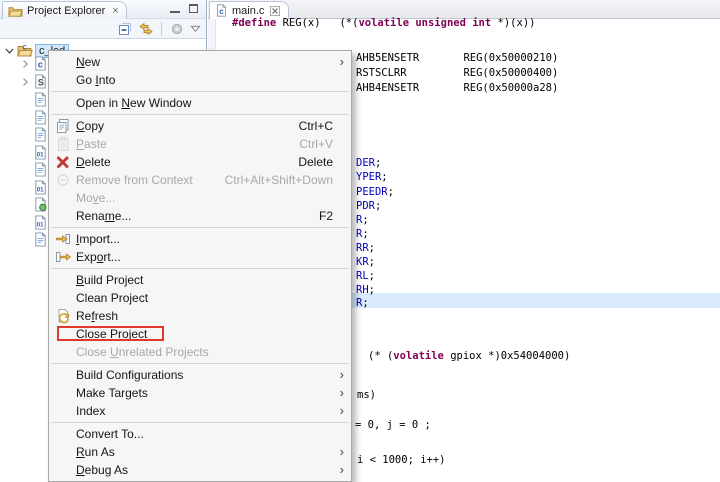 The image size is (720, 482). I want to click on menu-item-label: Build Project, so click(110, 280).